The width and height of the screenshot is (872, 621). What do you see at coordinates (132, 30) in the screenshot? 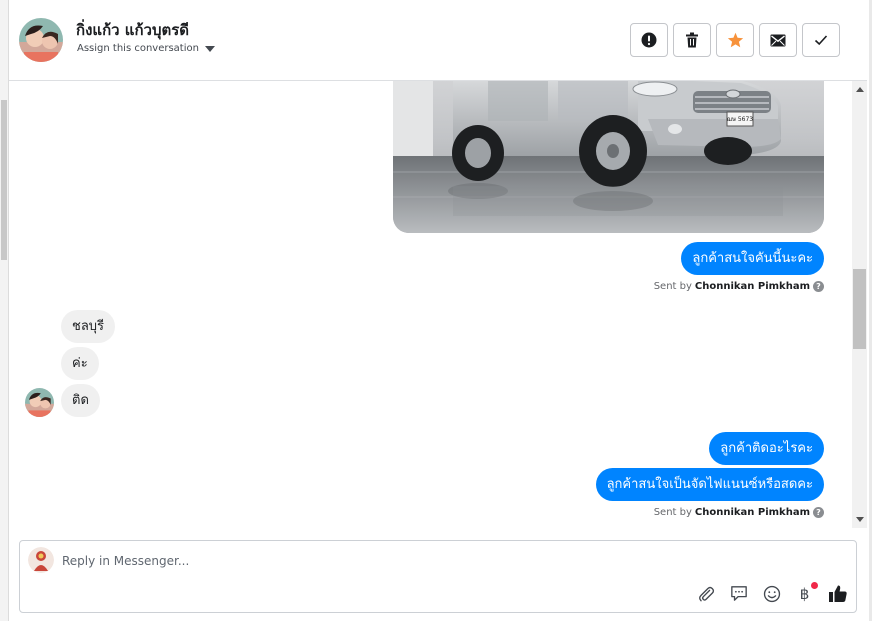
I see `contact-name: กิ่งแก้ว แก้วบุตรดี` at bounding box center [132, 30].